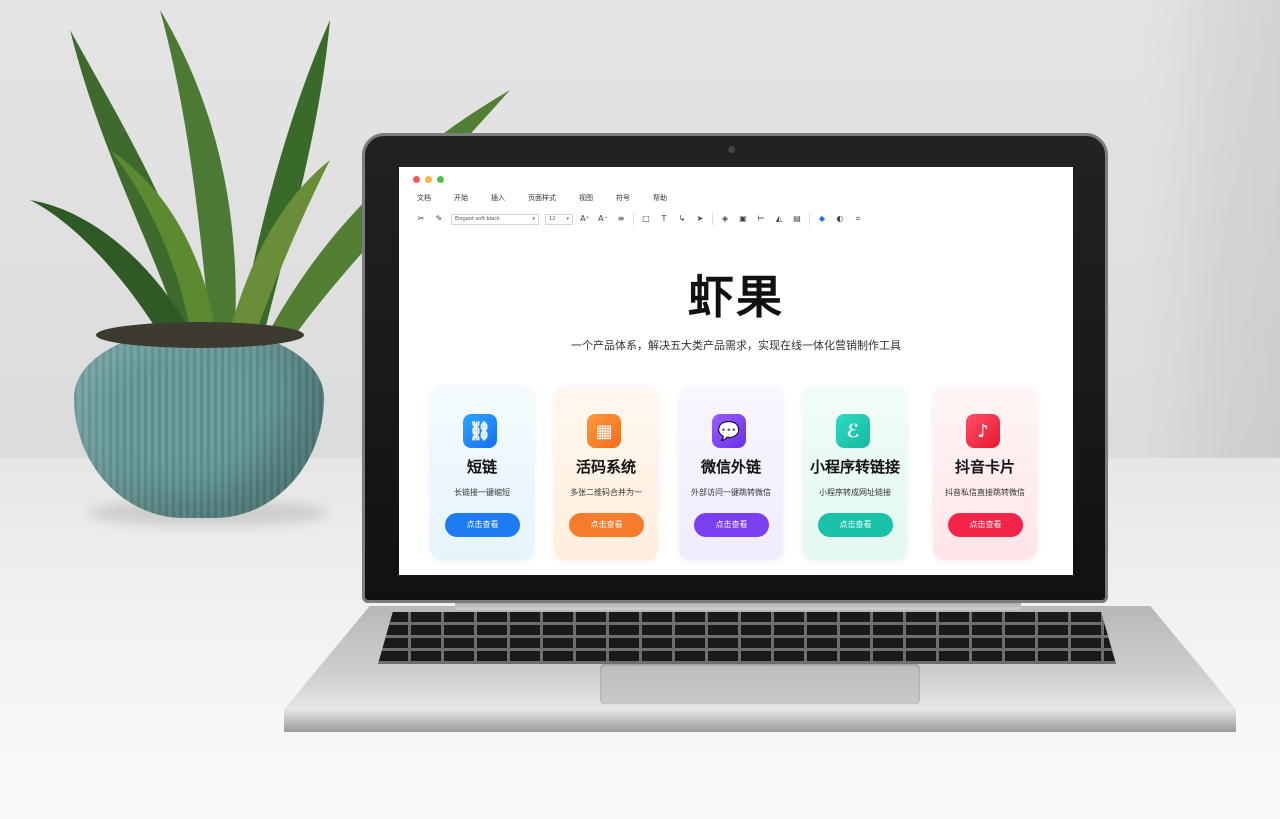 Image resolution: width=1280 pixels, height=819 pixels. What do you see at coordinates (621, 219) in the screenshot?
I see `align-icon: ≡` at bounding box center [621, 219].